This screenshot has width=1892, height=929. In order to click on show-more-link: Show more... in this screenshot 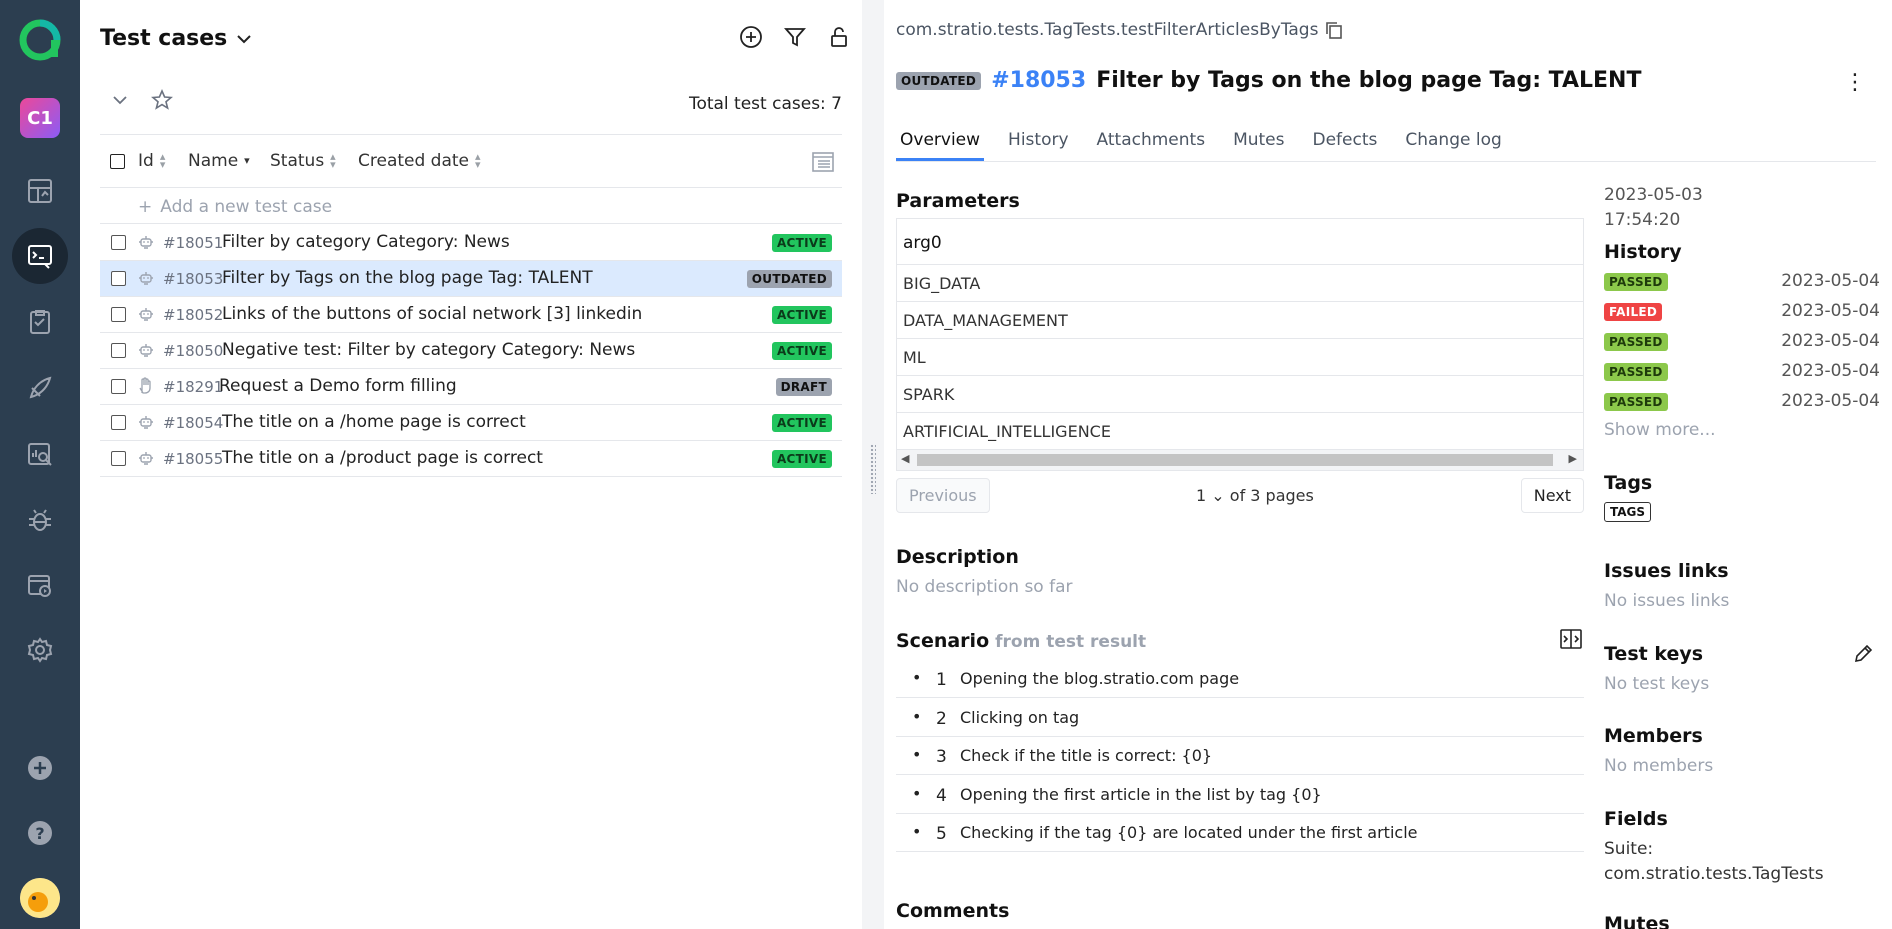, I will do `click(1660, 430)`.